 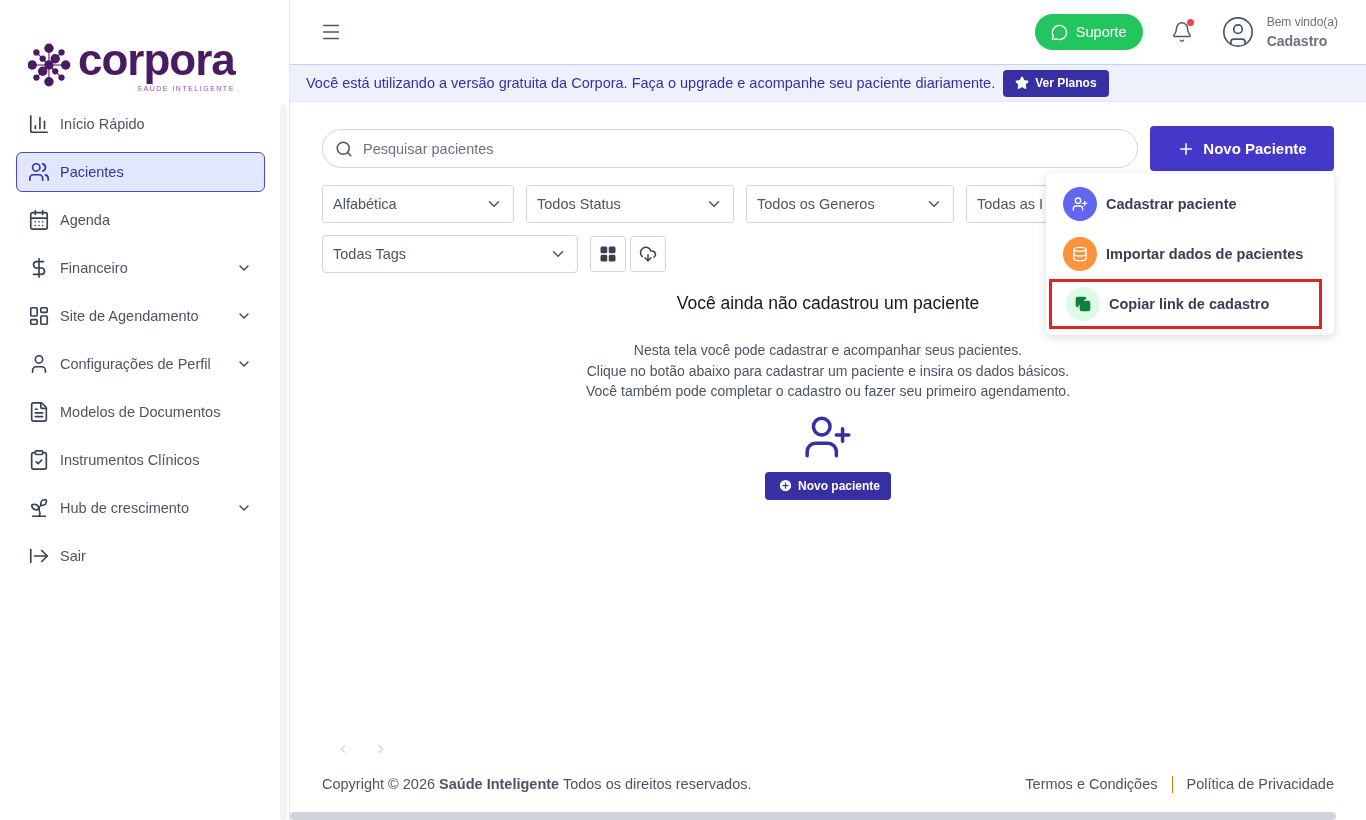 What do you see at coordinates (140, 220) in the screenshot?
I see `sidebar-item: Agenda` at bounding box center [140, 220].